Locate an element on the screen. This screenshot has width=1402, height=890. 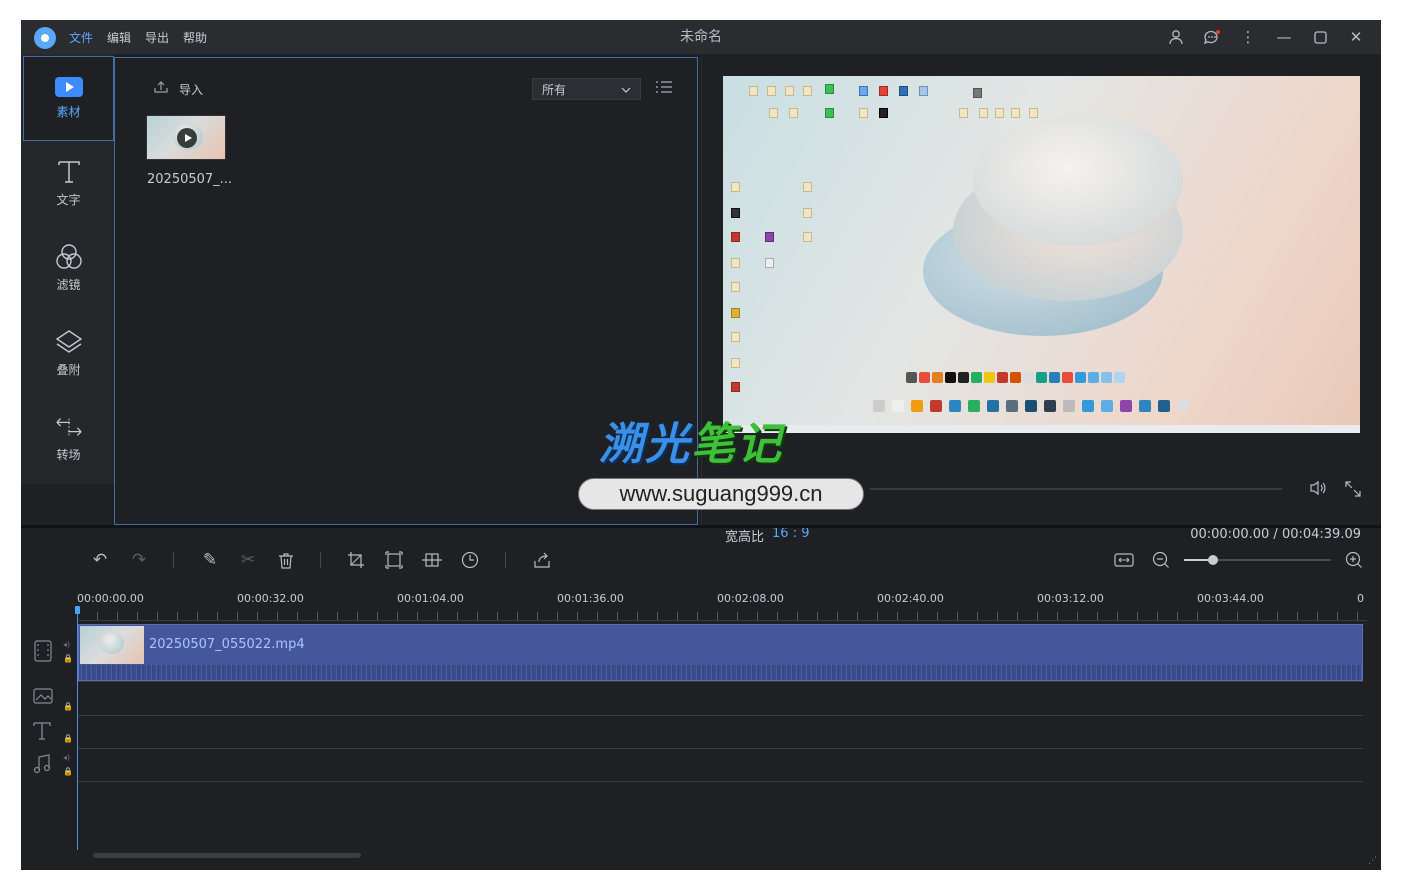
minimize-icon: — is located at coordinates (1284, 37).